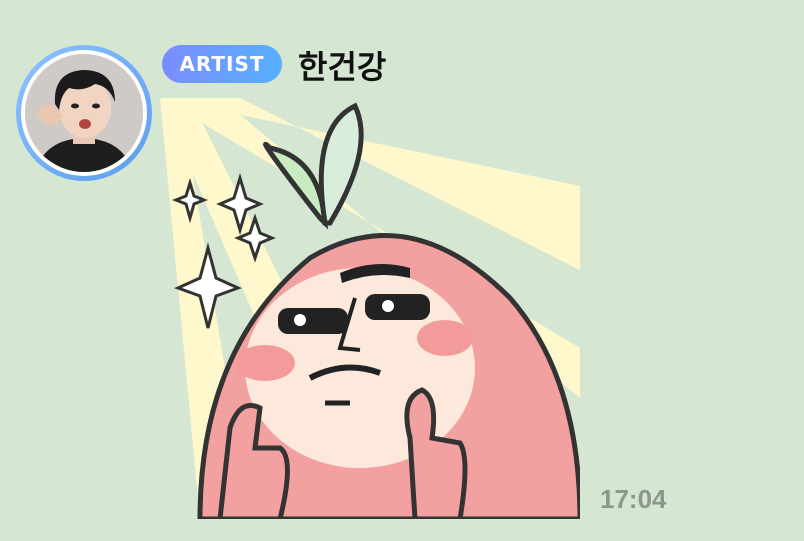  Describe the element at coordinates (342, 67) in the screenshot. I see `sender-name: 한건강` at that location.